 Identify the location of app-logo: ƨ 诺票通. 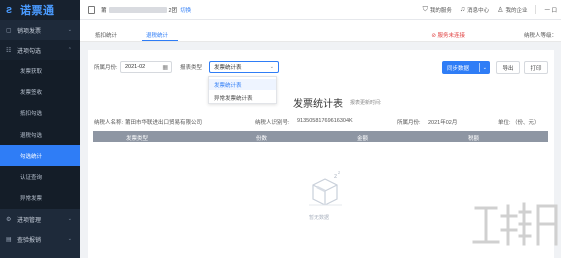
(40, 10).